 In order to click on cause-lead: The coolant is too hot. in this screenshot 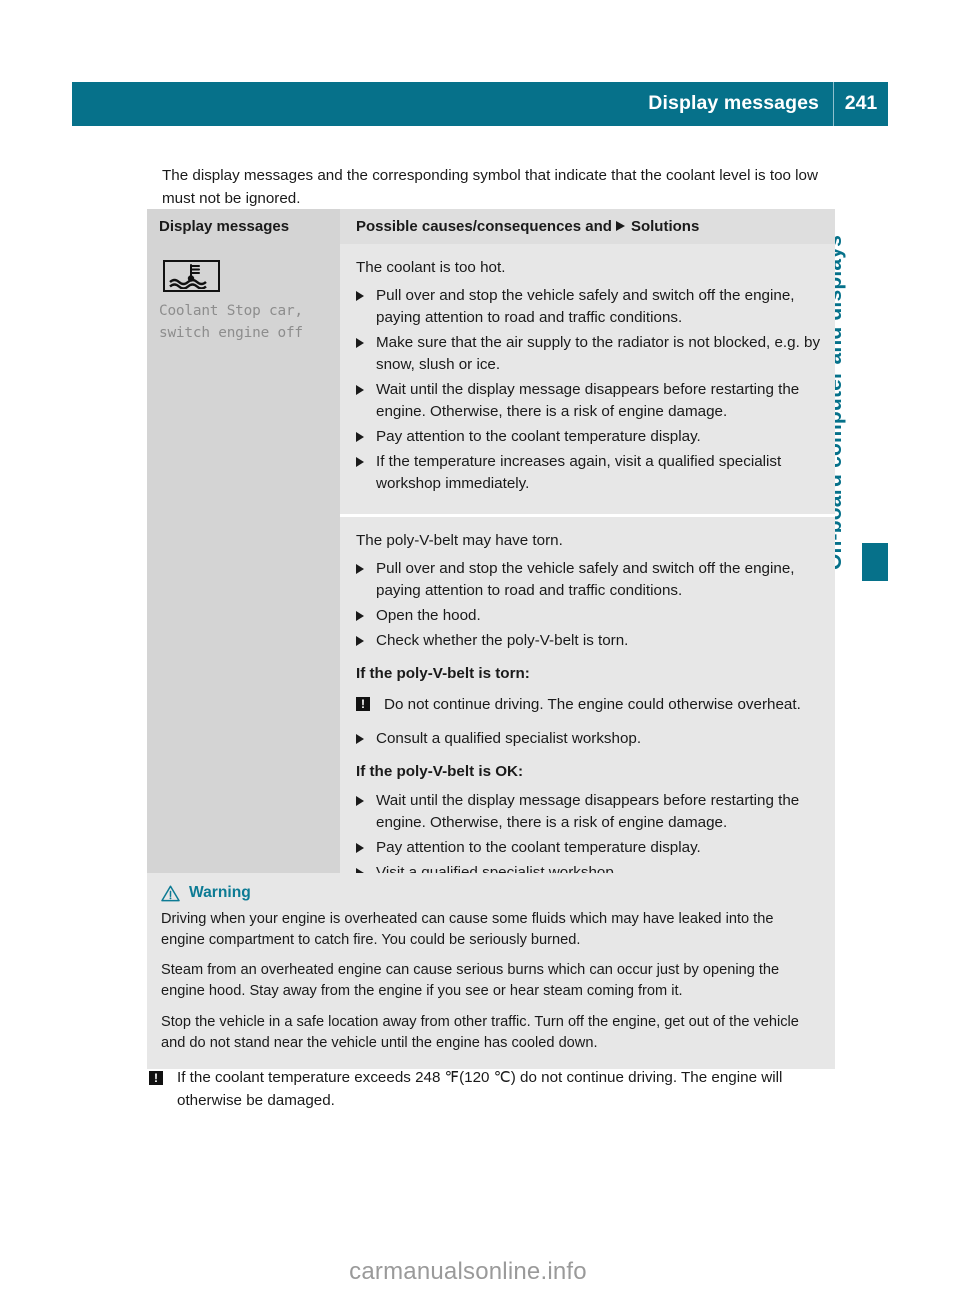, I will do `click(431, 267)`.